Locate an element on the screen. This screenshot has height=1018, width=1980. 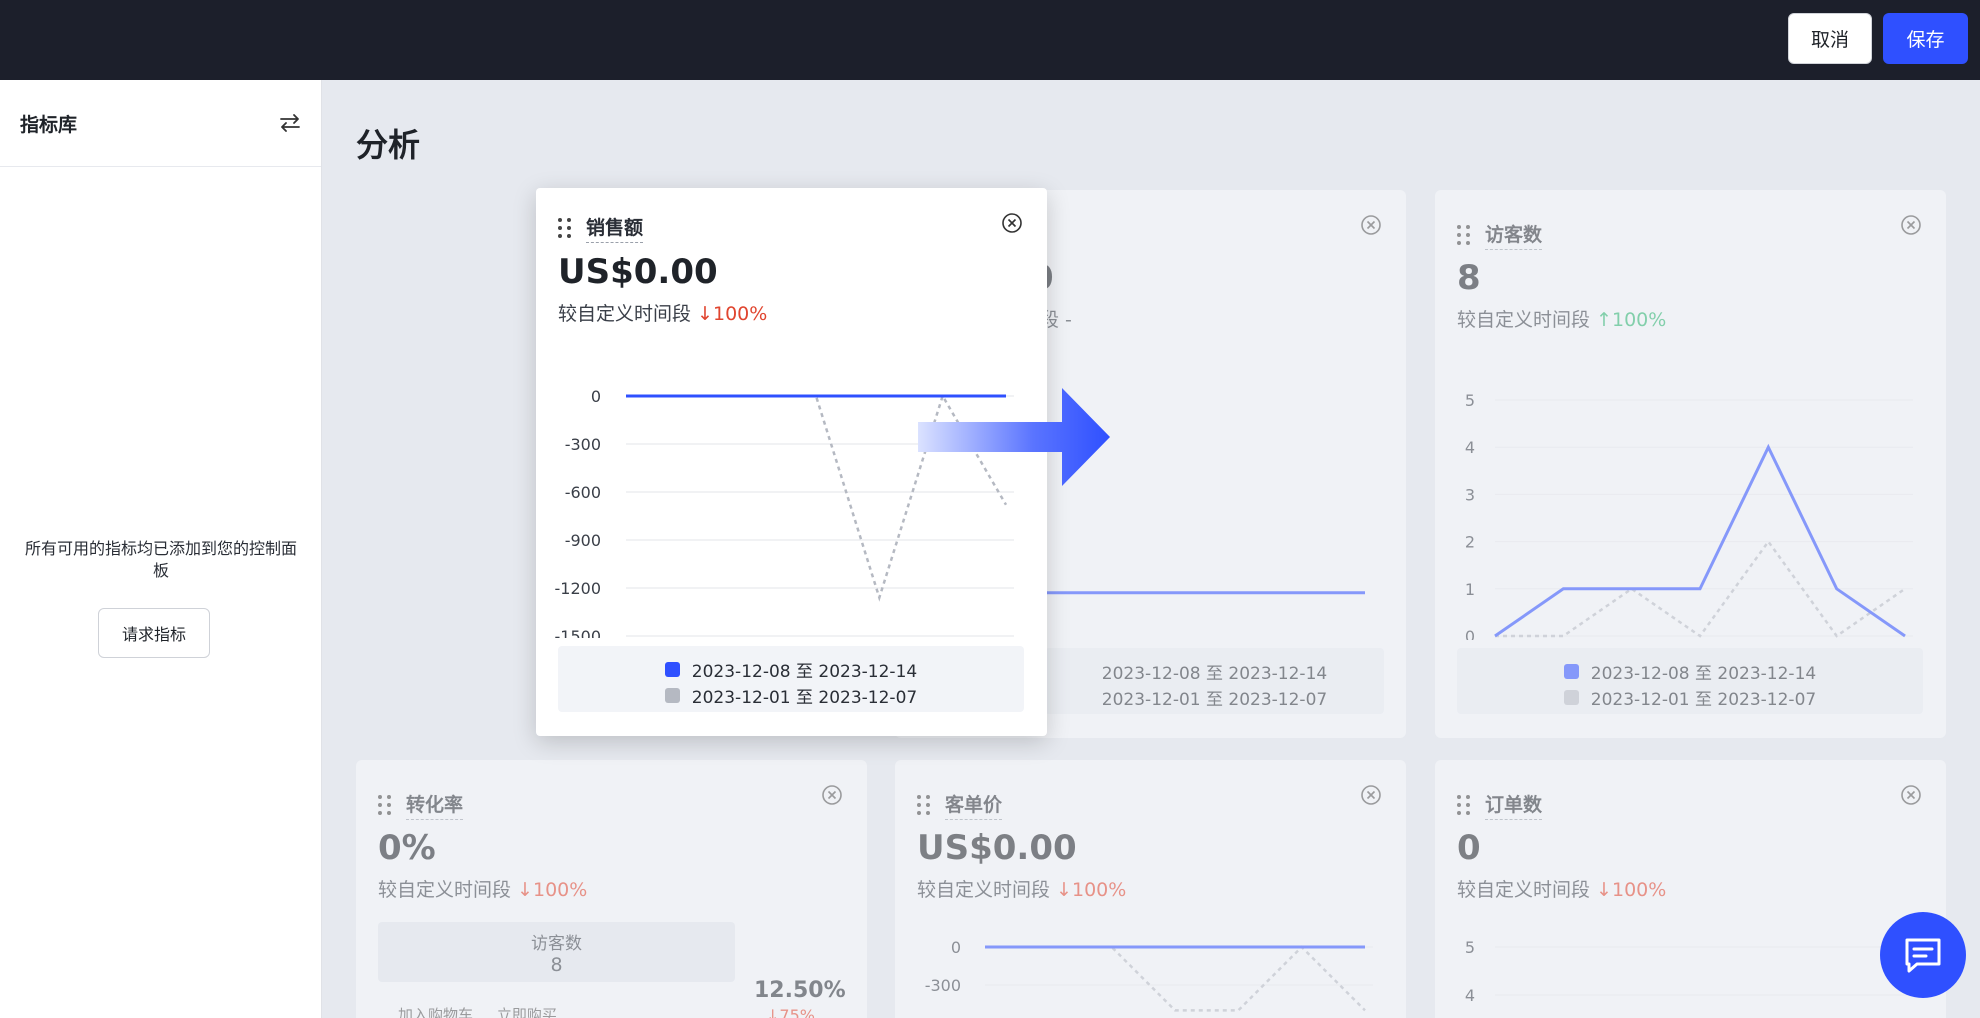
metrics-library-sidebar: 指标库 所有可用的指标均已添加到您的控制面板 请求指标 is located at coordinates (161, 549).